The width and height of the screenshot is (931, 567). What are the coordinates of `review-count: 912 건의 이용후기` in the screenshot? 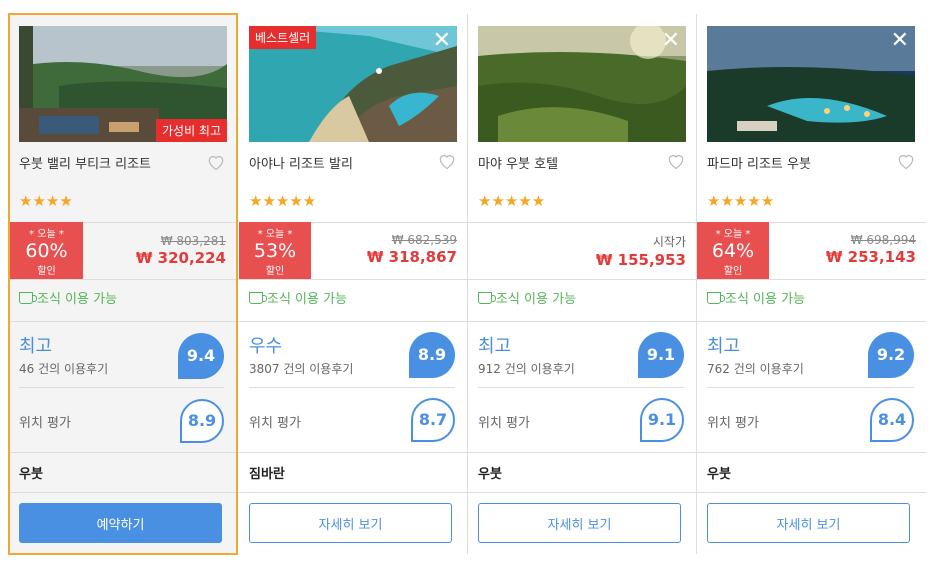 It's located at (526, 368).